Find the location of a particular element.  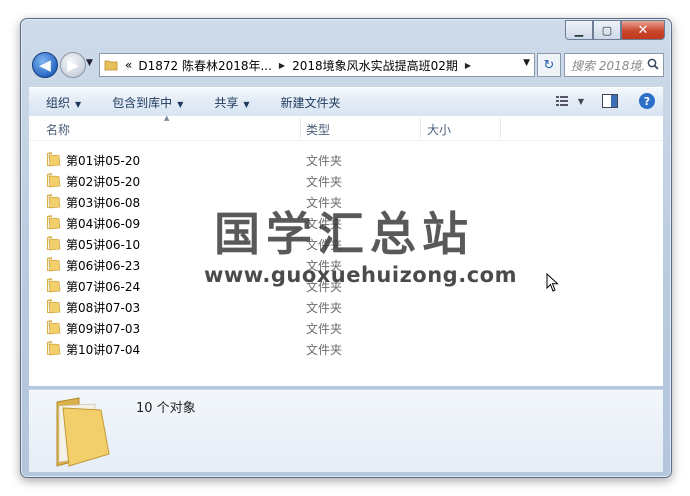

include-in-library-button: 包含到库中 ▼ is located at coordinates (146, 102).